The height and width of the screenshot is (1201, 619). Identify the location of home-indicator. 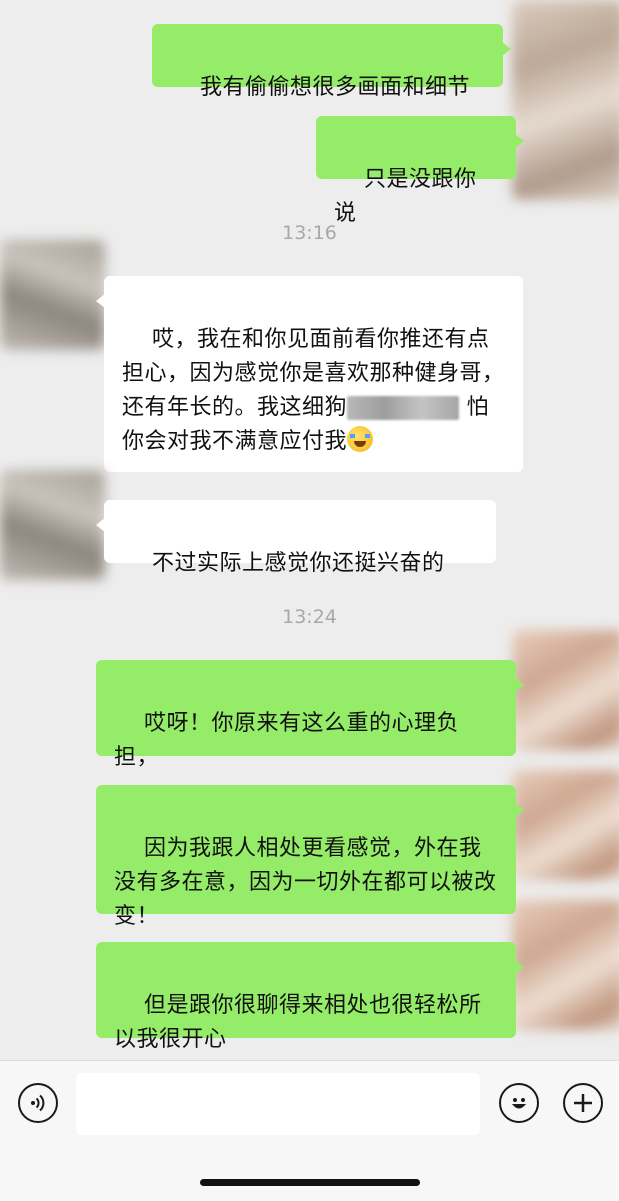
(310, 1182).